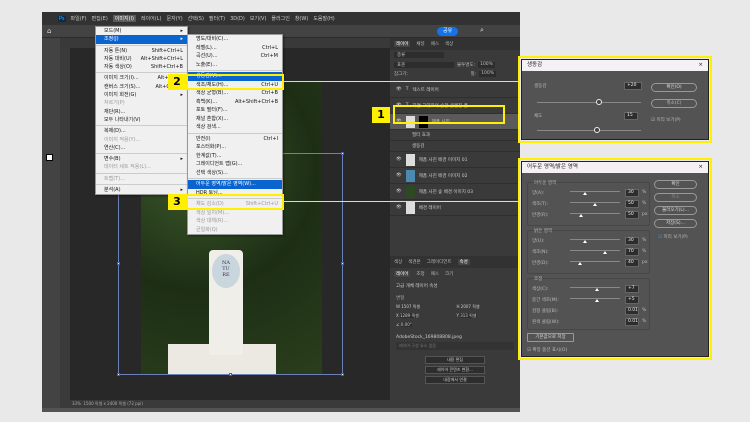 This screenshot has width=750, height=422. I want to click on panel-tab: 색상, so click(449, 44).